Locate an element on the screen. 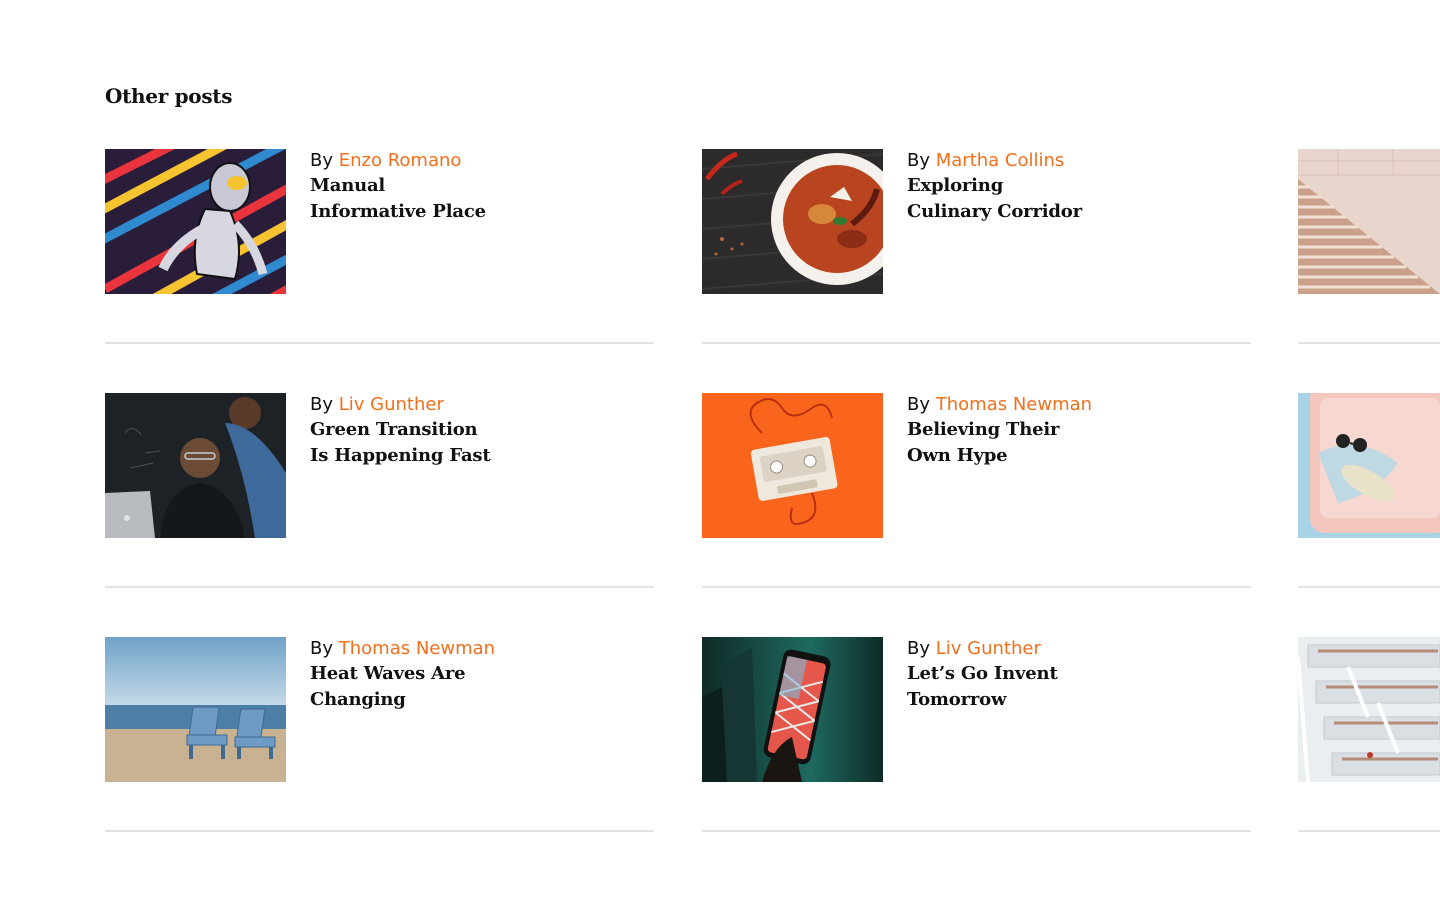  post-thumbnail-pink-suitcase is located at coordinates (1369, 465).